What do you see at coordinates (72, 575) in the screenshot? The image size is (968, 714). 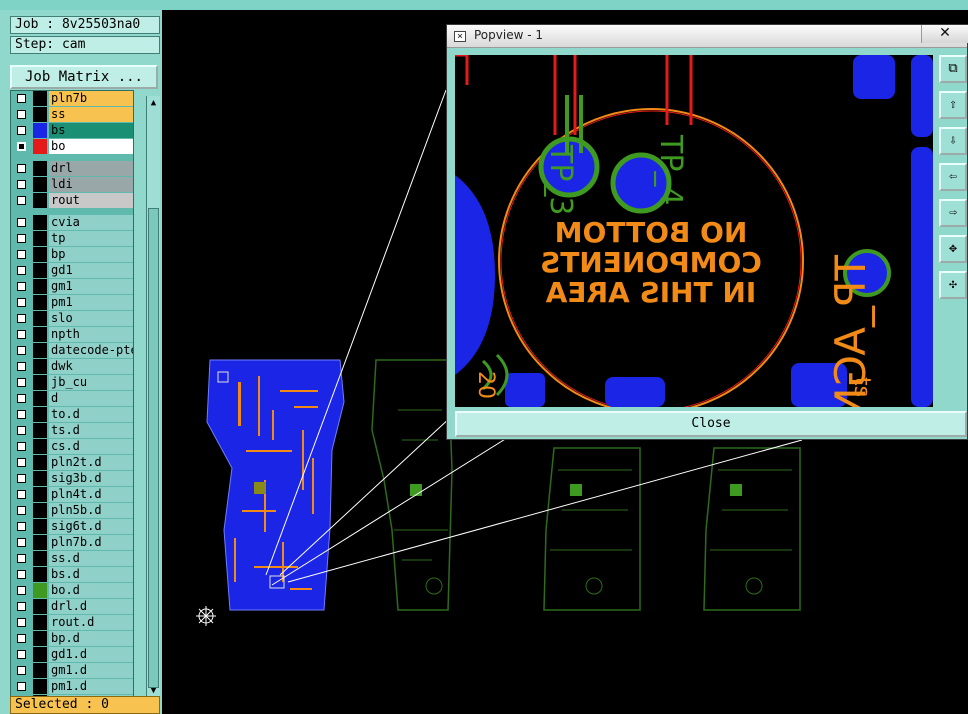 I see `layer-row: ✐bs.d` at bounding box center [72, 575].